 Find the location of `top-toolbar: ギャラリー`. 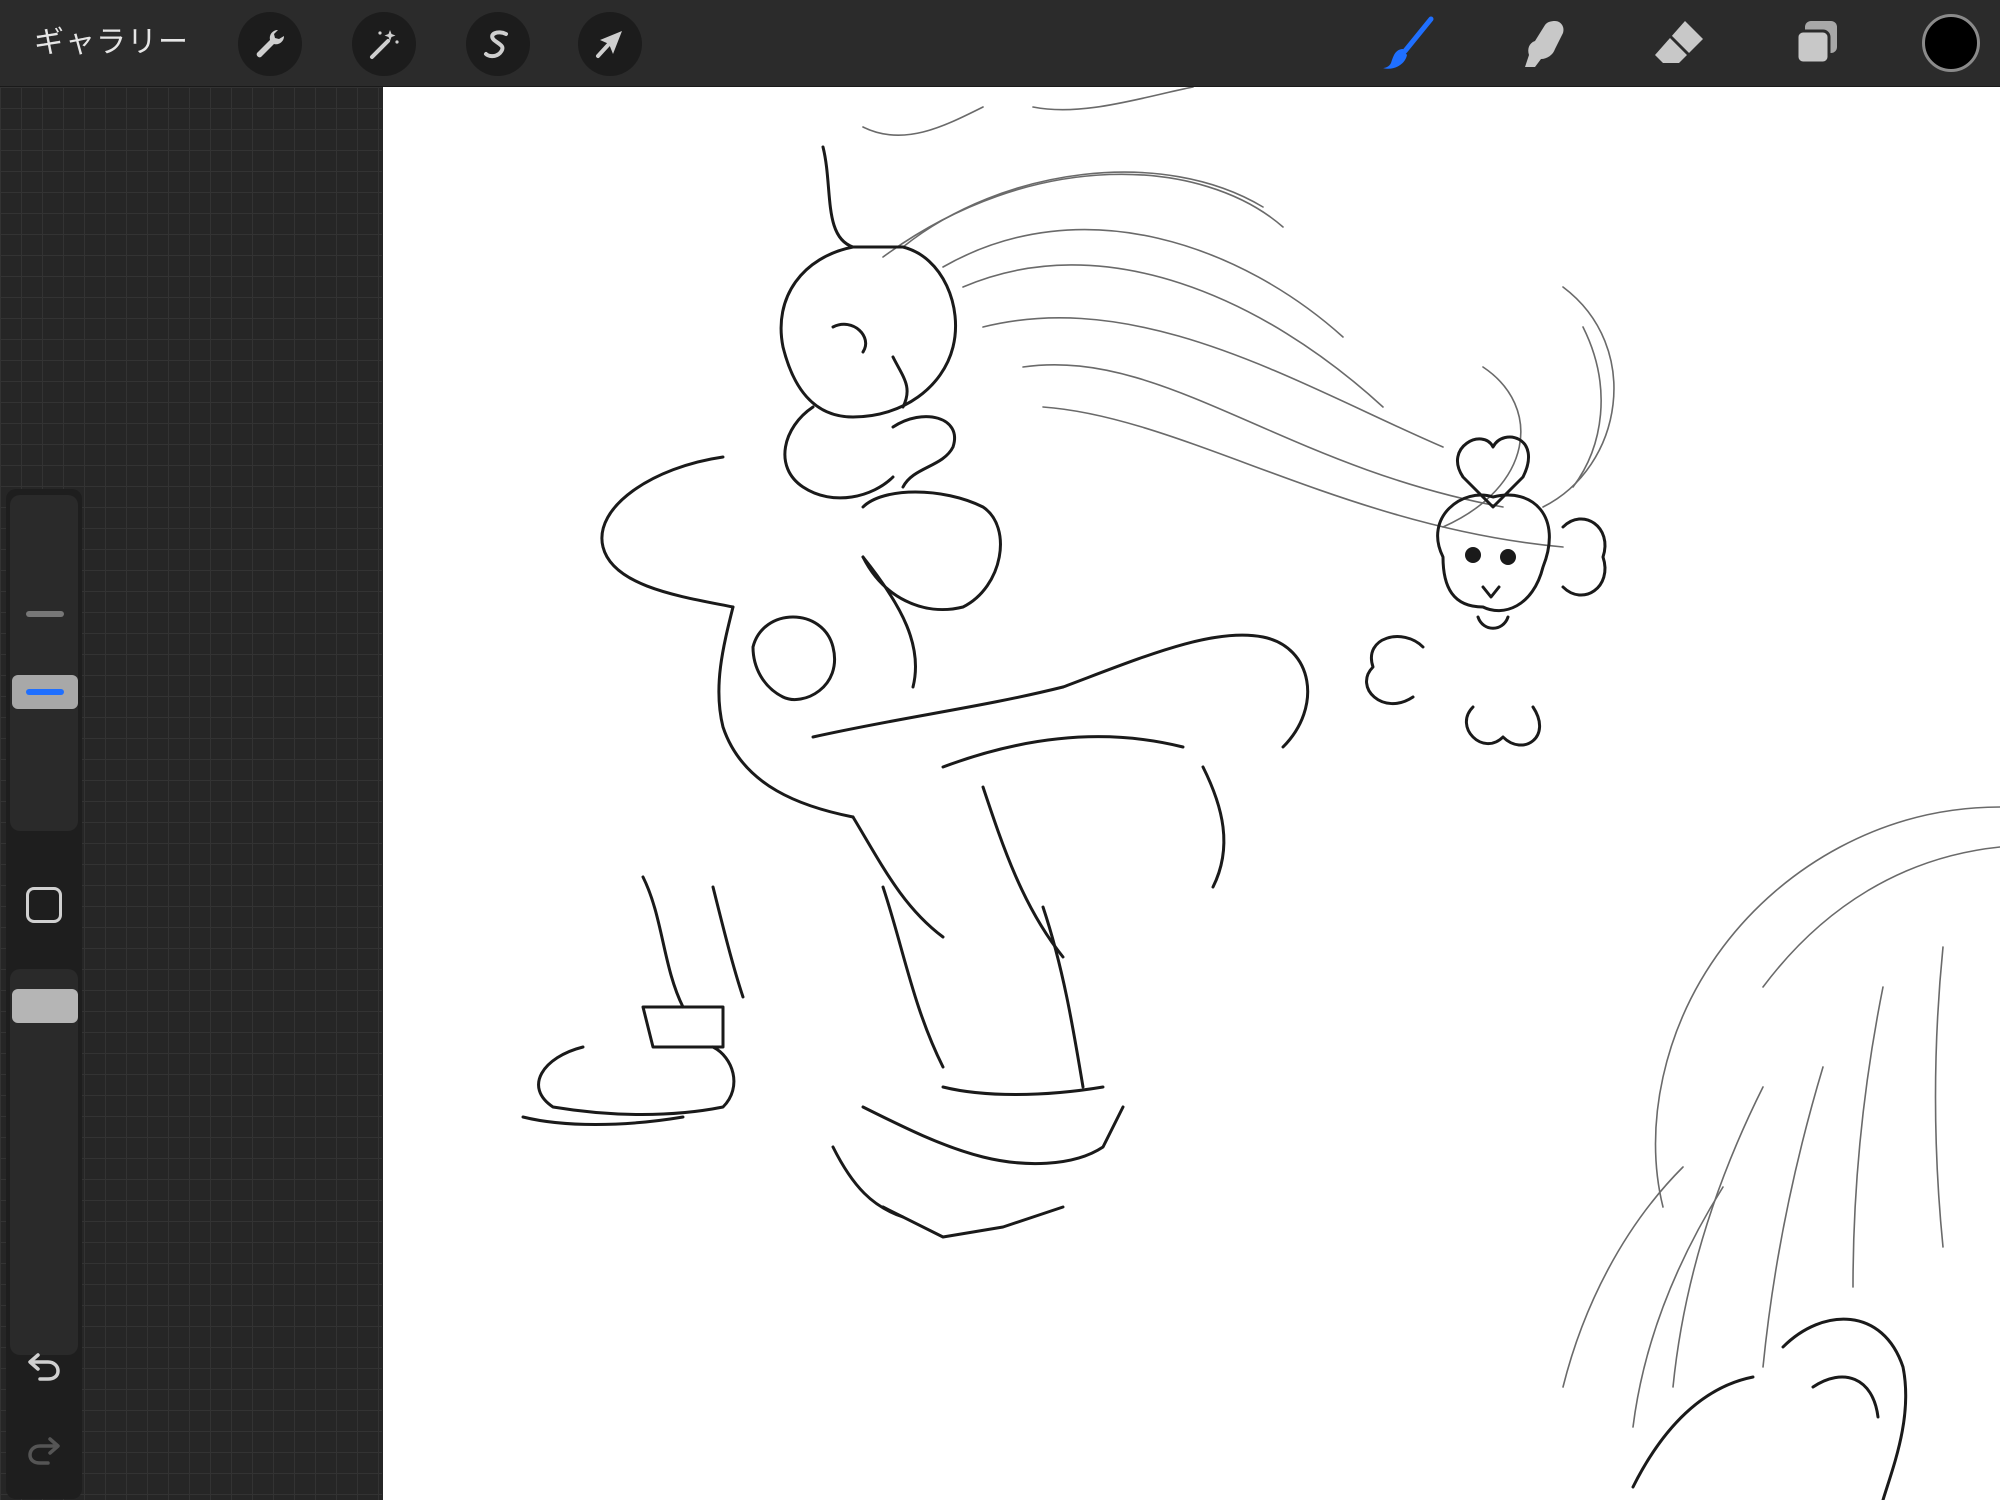

top-toolbar: ギャラリー is located at coordinates (1000, 43).